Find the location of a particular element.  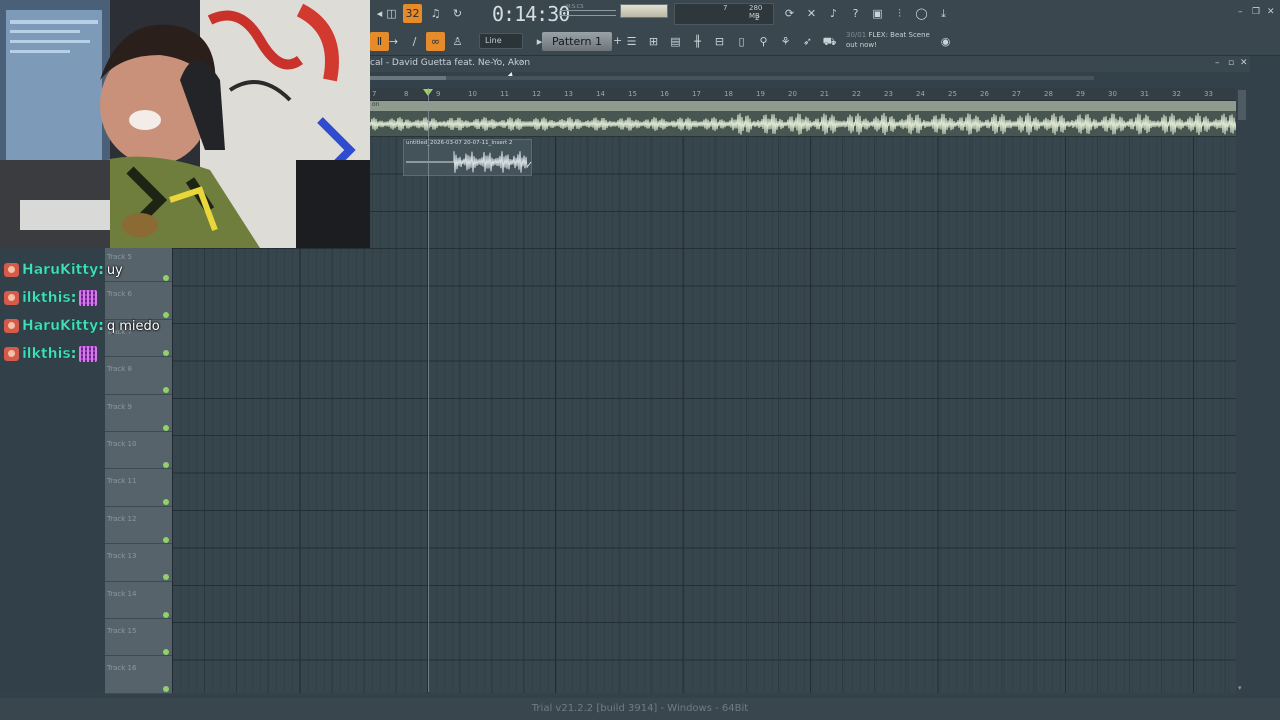

master-volume-slider is located at coordinates (644, 11).